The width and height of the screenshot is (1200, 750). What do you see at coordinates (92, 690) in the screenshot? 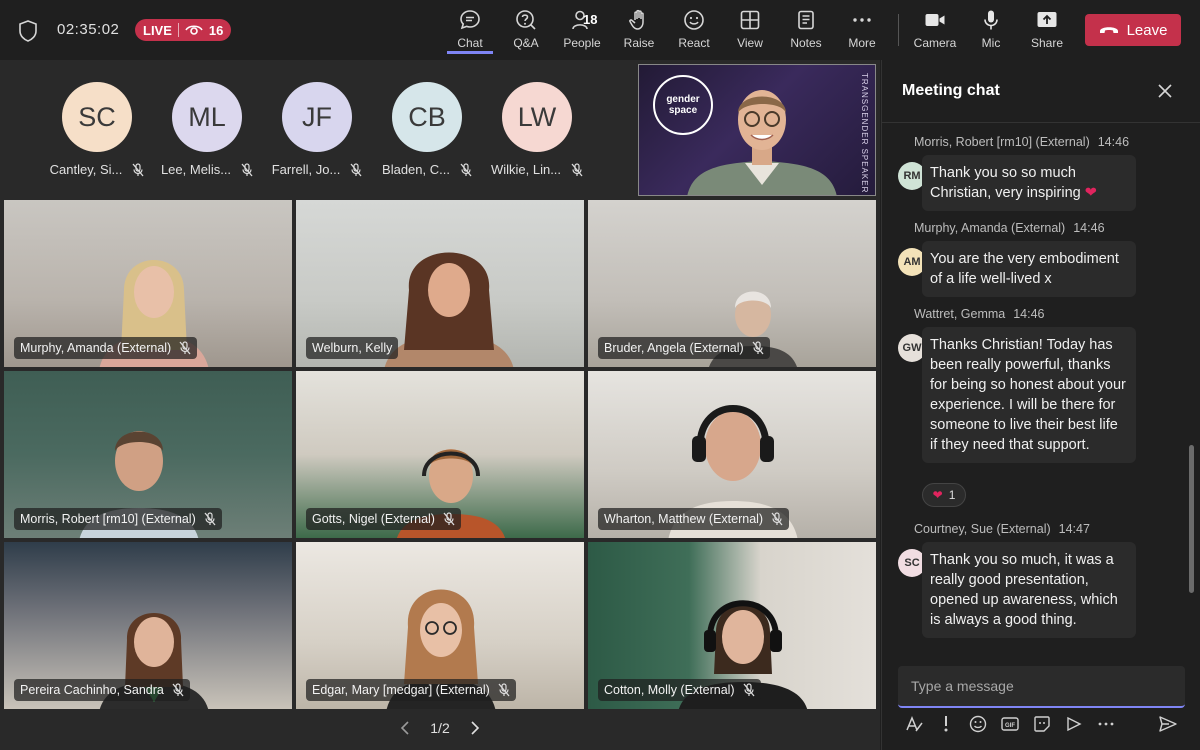
I see `tile-name: Pereira Cachinho, Sandra` at bounding box center [92, 690].